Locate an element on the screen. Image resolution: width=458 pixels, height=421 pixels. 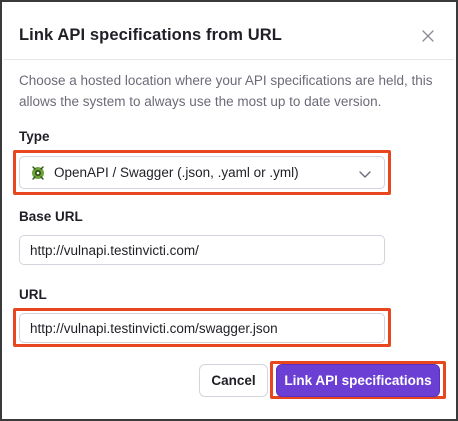
header-divider is located at coordinates (229, 59).